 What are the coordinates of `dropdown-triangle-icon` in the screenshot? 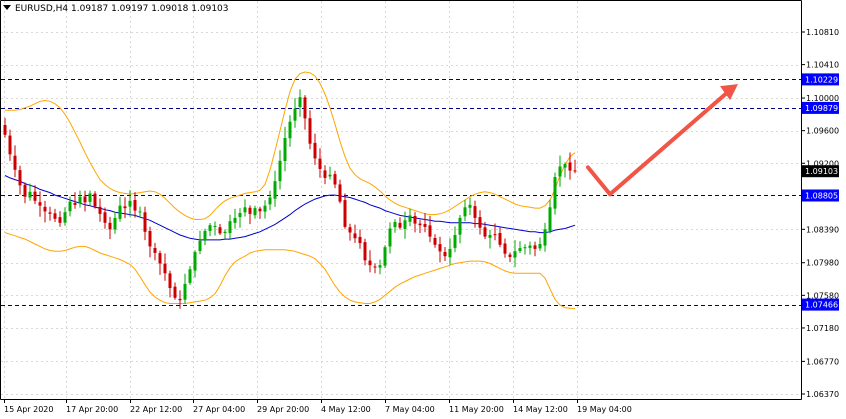 It's located at (7, 7).